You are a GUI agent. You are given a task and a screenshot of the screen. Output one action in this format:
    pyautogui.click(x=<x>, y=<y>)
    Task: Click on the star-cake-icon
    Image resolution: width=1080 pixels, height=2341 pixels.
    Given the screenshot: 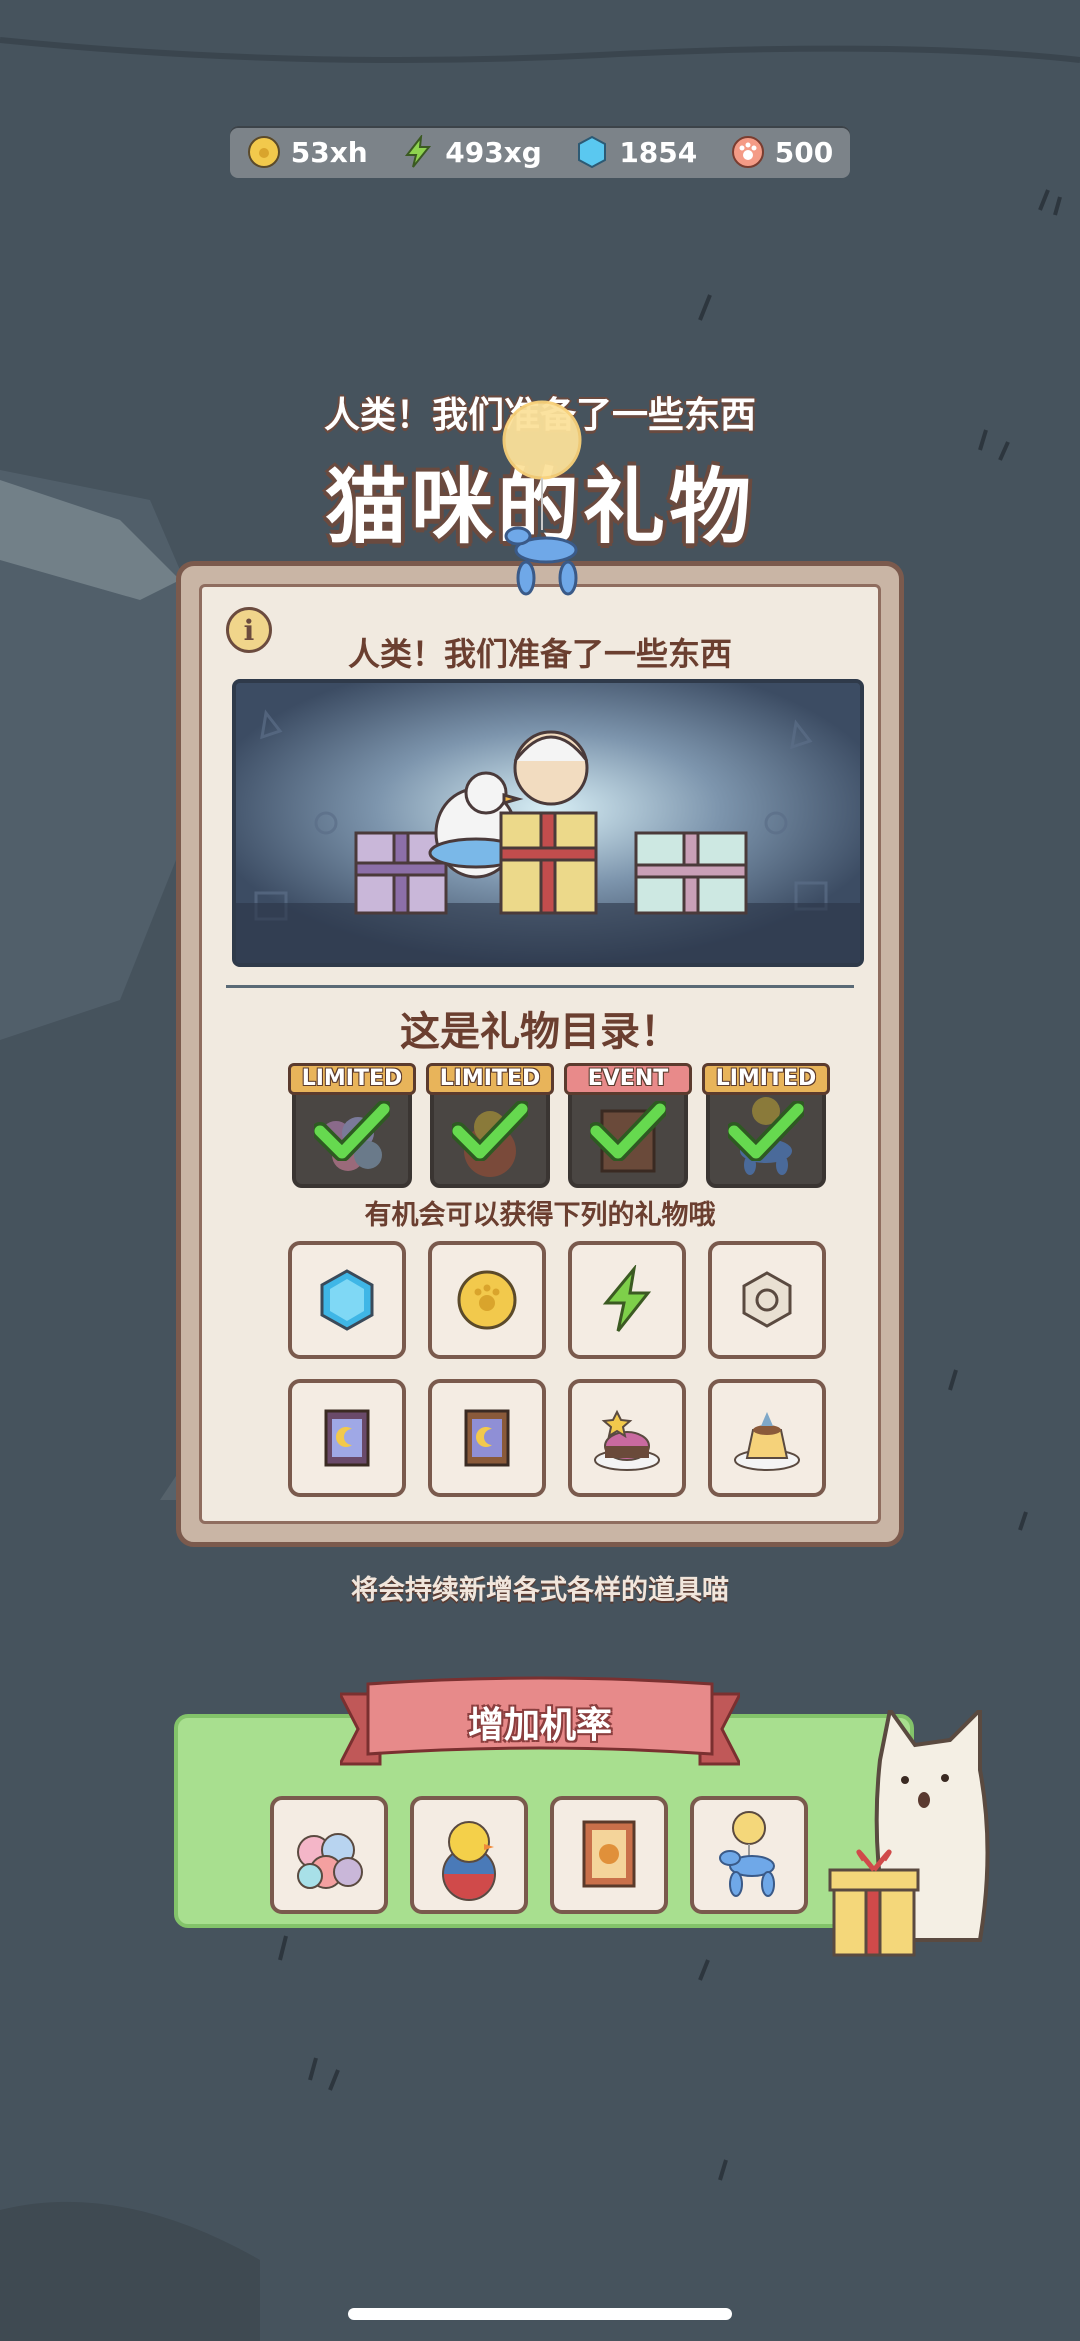 What is the action you would take?
    pyautogui.click(x=627, y=1440)
    